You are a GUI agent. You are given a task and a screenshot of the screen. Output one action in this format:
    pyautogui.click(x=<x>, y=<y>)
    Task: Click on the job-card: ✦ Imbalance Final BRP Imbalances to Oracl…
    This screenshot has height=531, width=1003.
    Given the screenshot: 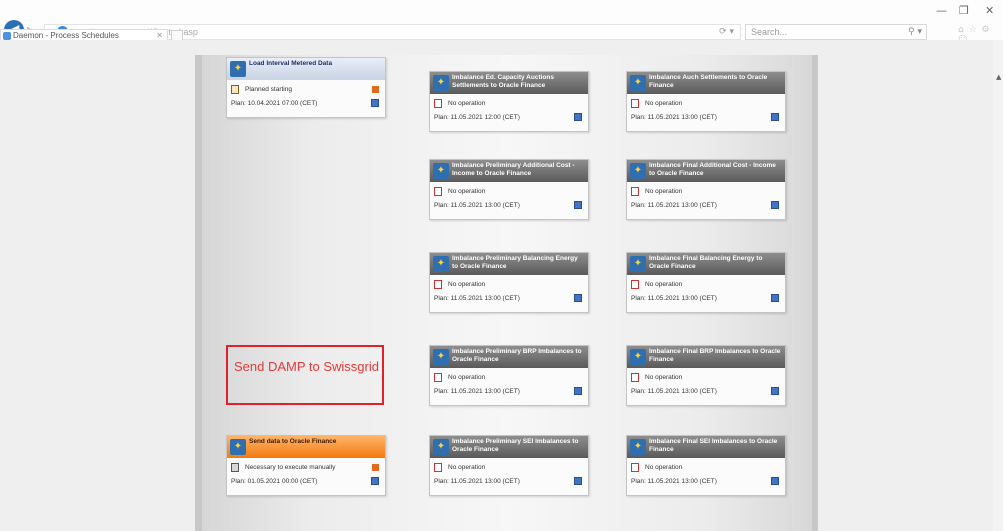 What is the action you would take?
    pyautogui.click(x=706, y=375)
    